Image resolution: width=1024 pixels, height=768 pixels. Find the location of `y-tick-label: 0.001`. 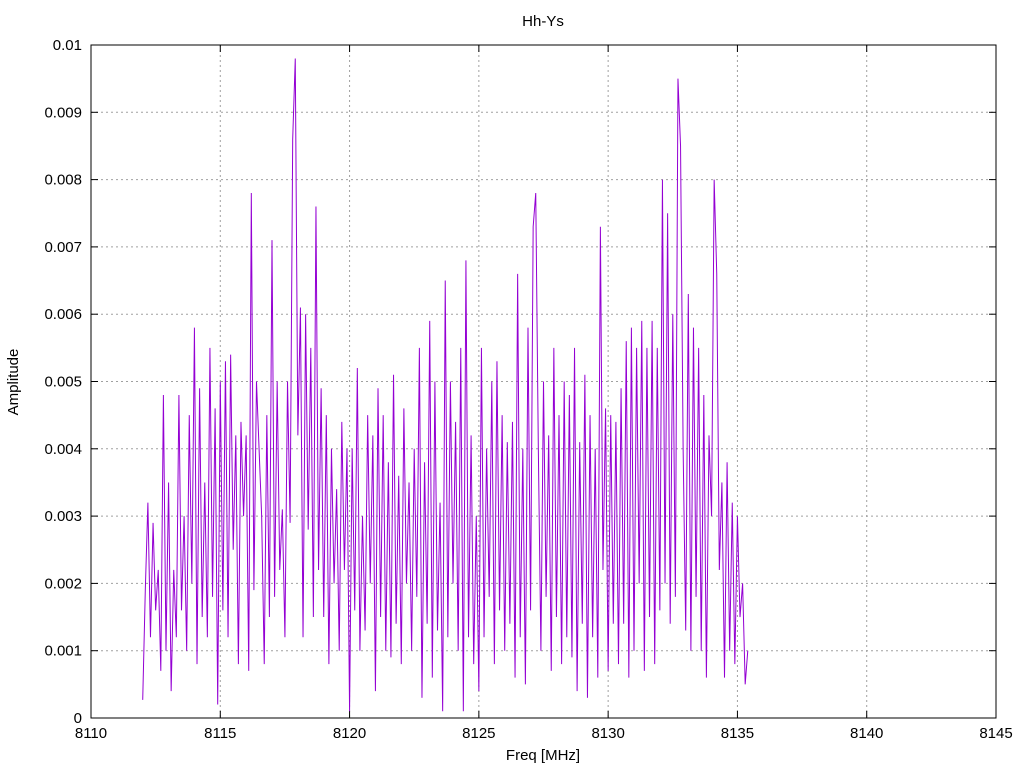

y-tick-label: 0.001 is located at coordinates (63, 651).